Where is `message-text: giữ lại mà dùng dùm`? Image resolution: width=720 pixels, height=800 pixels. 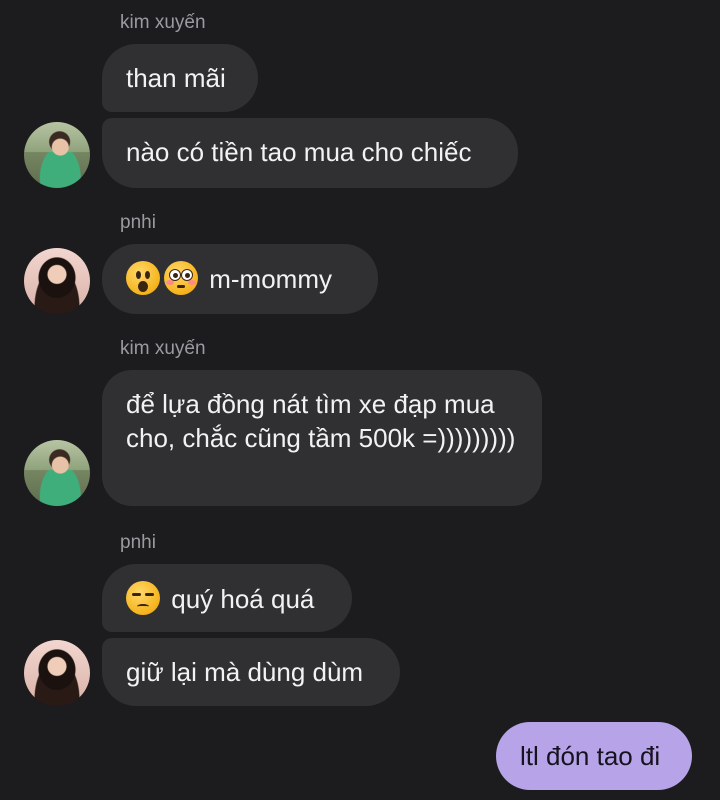
message-text: giữ lại mà dùng dùm is located at coordinates (245, 672).